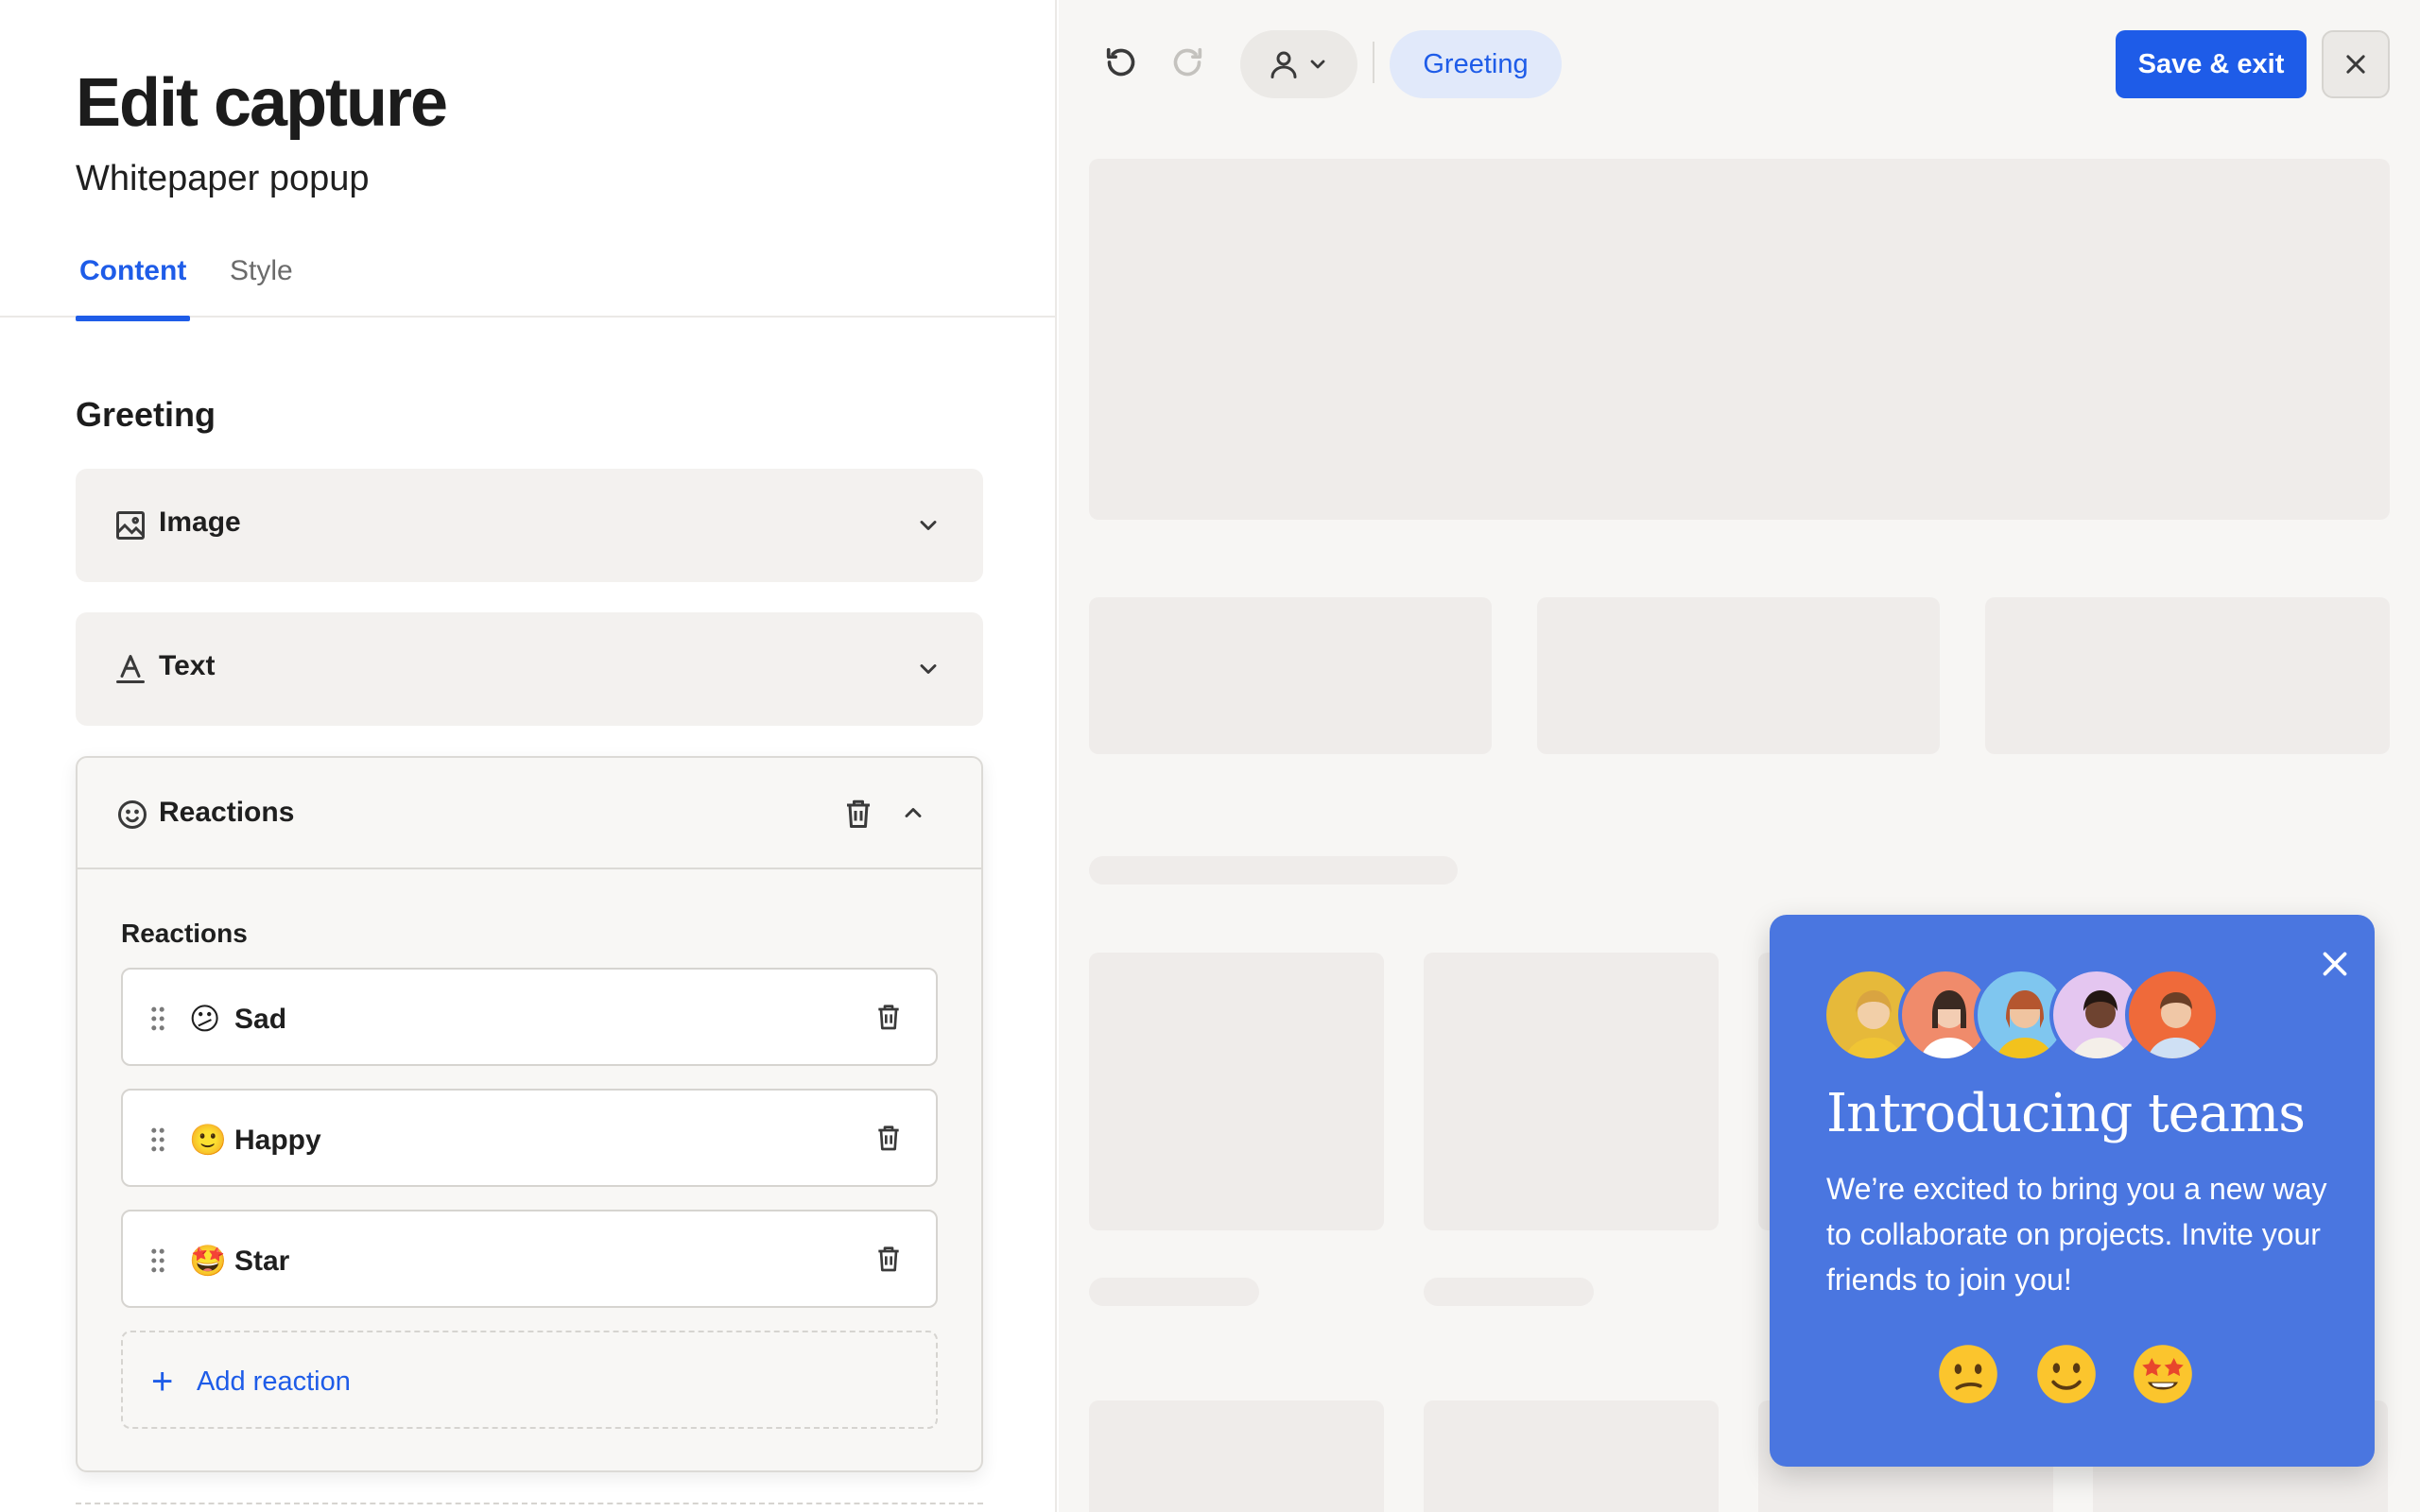 The height and width of the screenshot is (1512, 2420). Describe the element at coordinates (223, 178) in the screenshot. I see `page-subtitle: Whitepaper popup` at that location.